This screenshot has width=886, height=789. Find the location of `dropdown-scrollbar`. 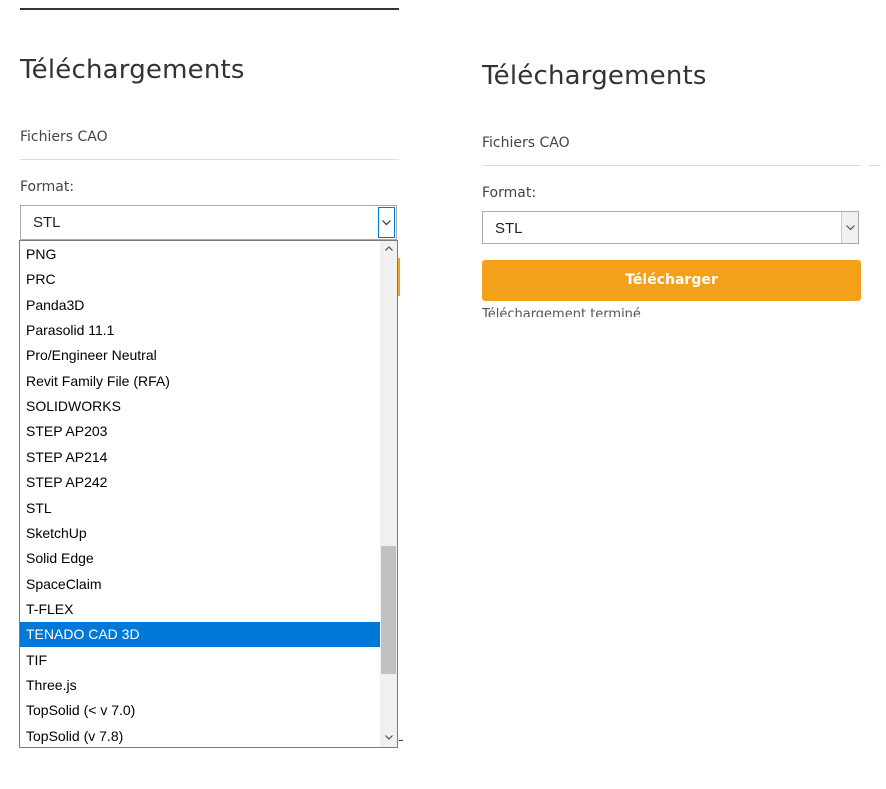

dropdown-scrollbar is located at coordinates (388, 494).